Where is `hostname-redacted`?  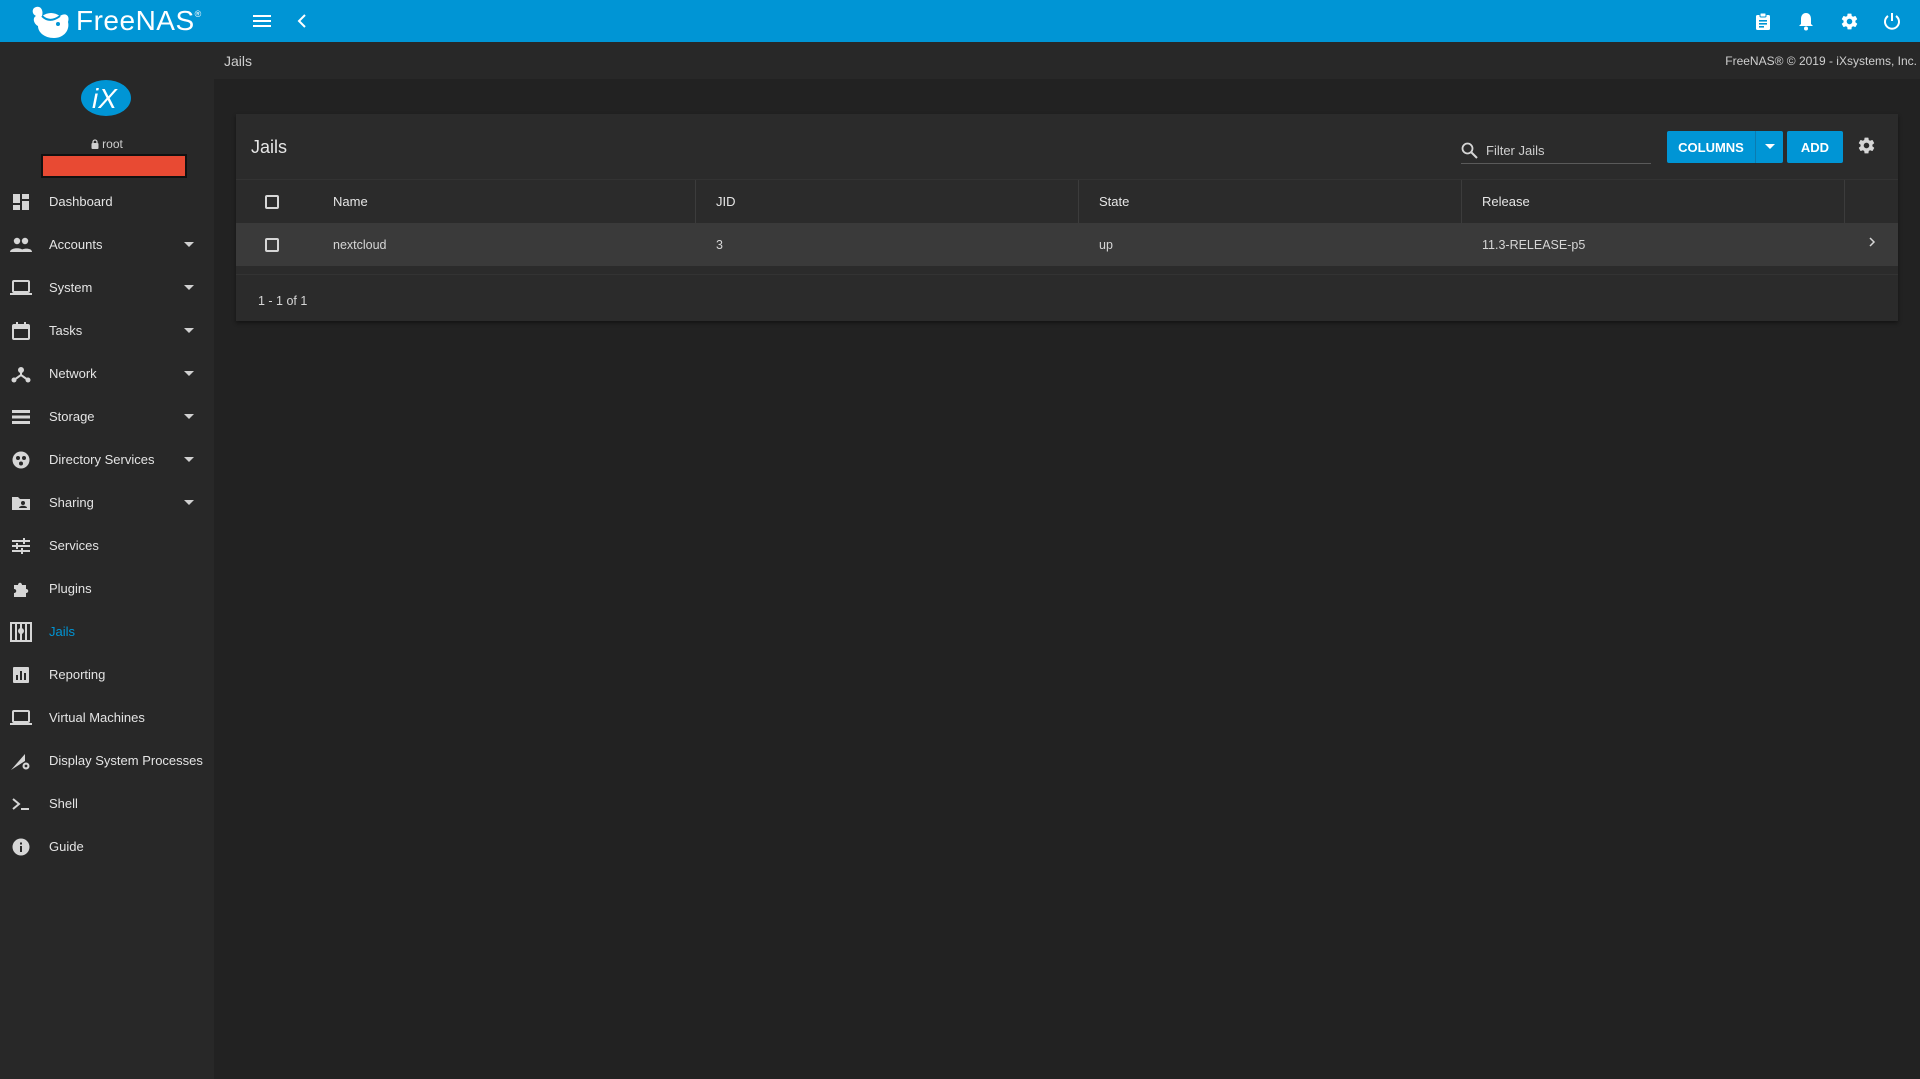
hostname-redacted is located at coordinates (114, 166).